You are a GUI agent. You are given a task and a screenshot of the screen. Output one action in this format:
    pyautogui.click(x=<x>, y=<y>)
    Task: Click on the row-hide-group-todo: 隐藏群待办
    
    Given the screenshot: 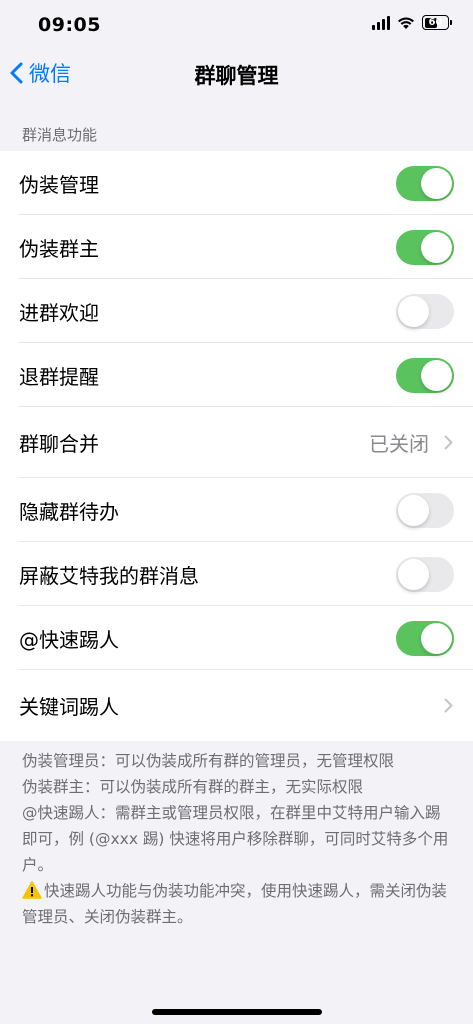 What is the action you would take?
    pyautogui.click(x=236, y=510)
    